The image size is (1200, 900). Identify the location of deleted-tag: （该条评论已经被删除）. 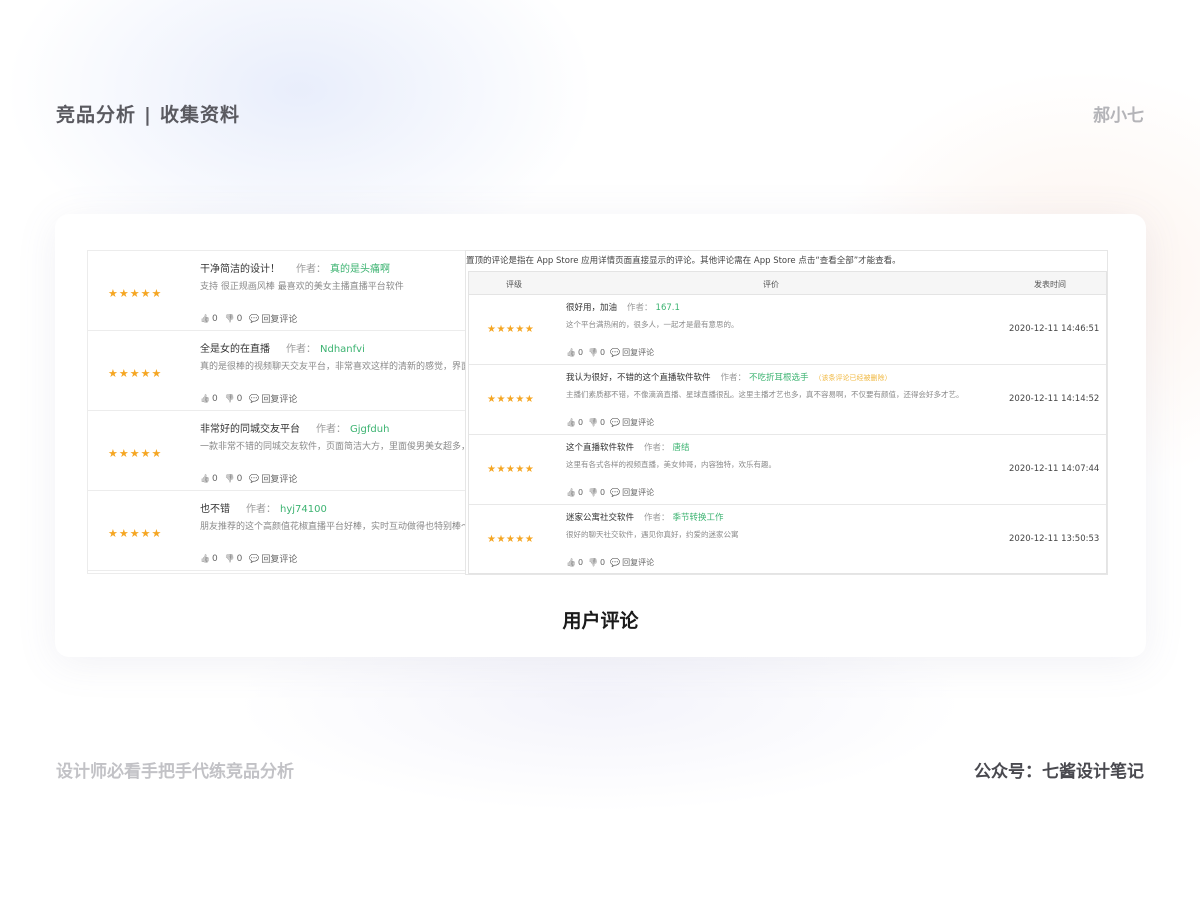
(853, 378).